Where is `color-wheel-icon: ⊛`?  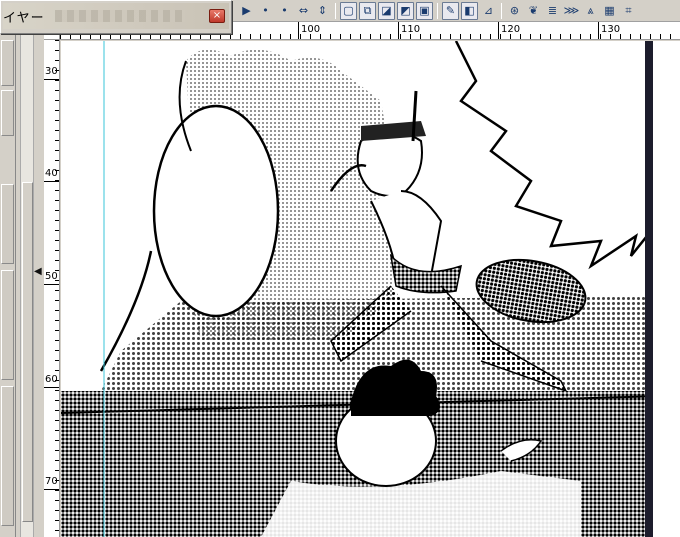 color-wheel-icon: ⊛ is located at coordinates (514, 11).